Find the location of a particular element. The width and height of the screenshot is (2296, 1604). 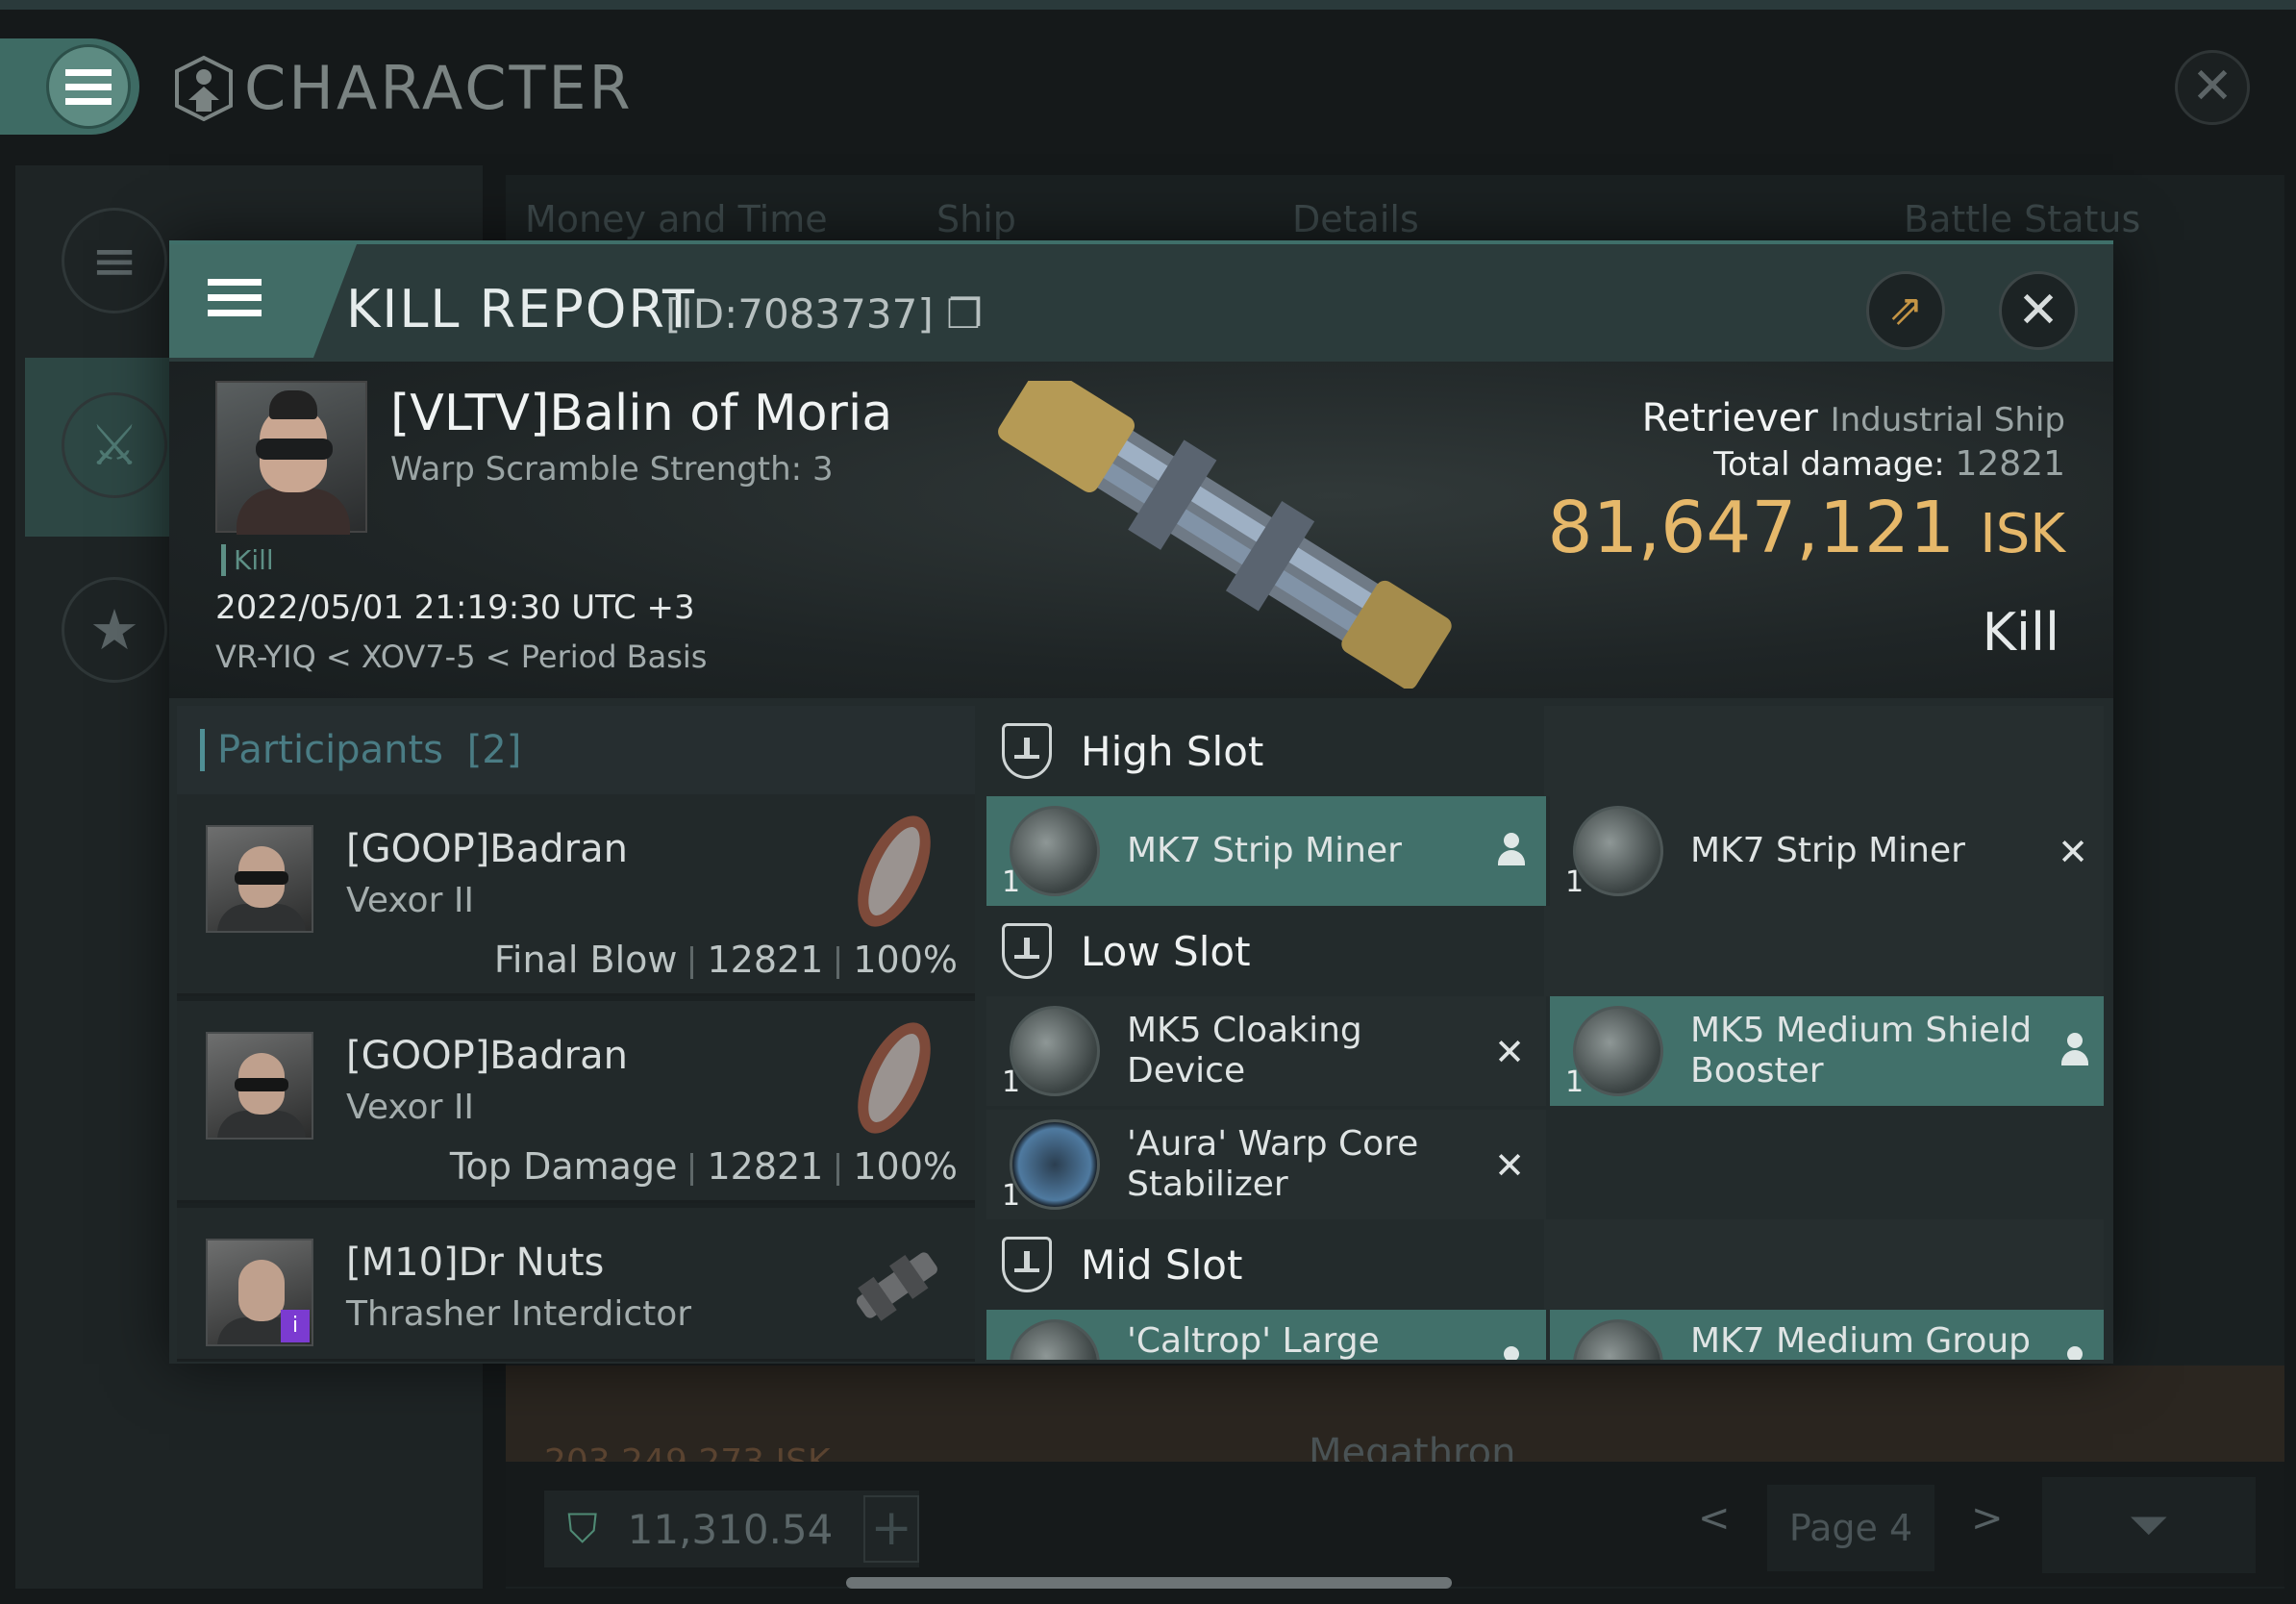

dialog-header: KILL REPORT [ID:7083737] ❐ ⇗ ✕ is located at coordinates (1141, 301).